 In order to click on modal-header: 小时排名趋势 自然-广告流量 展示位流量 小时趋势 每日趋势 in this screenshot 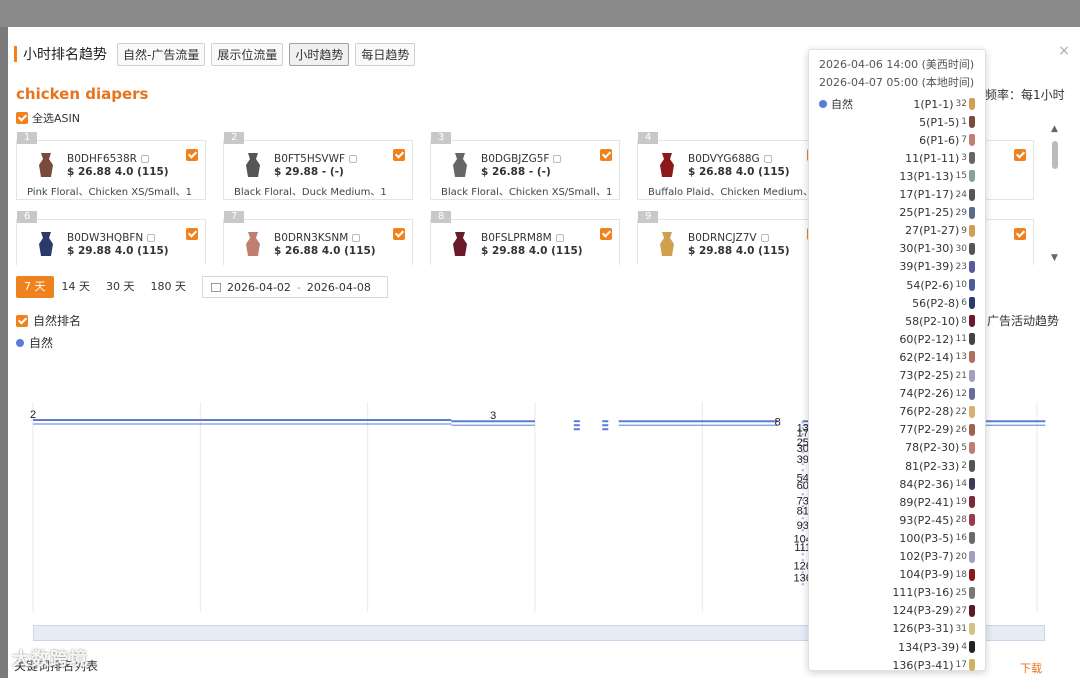, I will do `click(217, 54)`.